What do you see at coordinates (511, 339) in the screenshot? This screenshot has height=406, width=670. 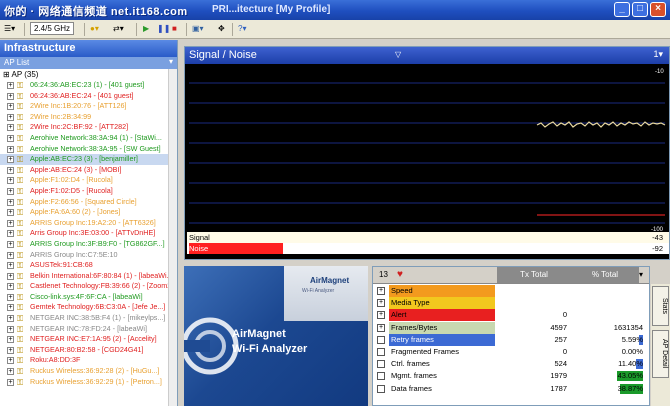 I see `stats-row: Retry frames 257 5.59%` at bounding box center [511, 339].